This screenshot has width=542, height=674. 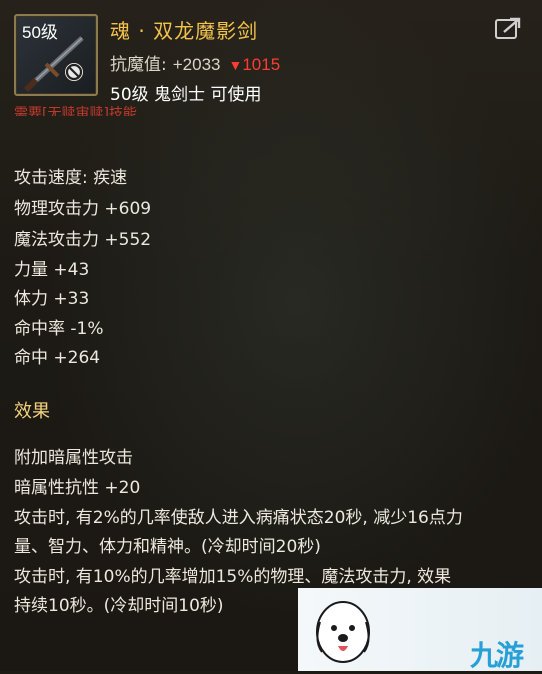 I want to click on stat-line: 物理攻击力 +609, so click(x=83, y=209).